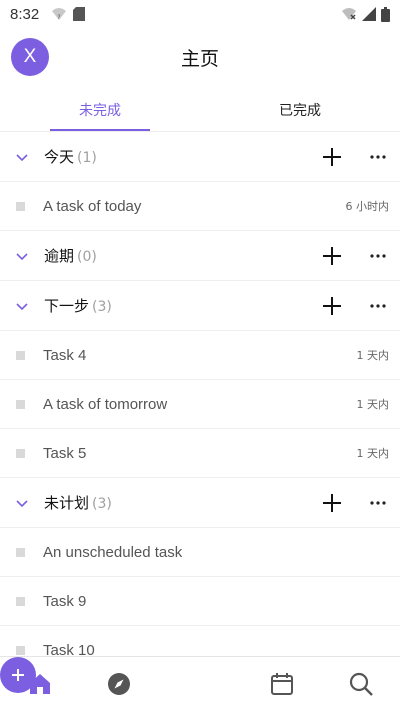 Image resolution: width=400 pixels, height=711 pixels. I want to click on battery-icon, so click(385, 14).